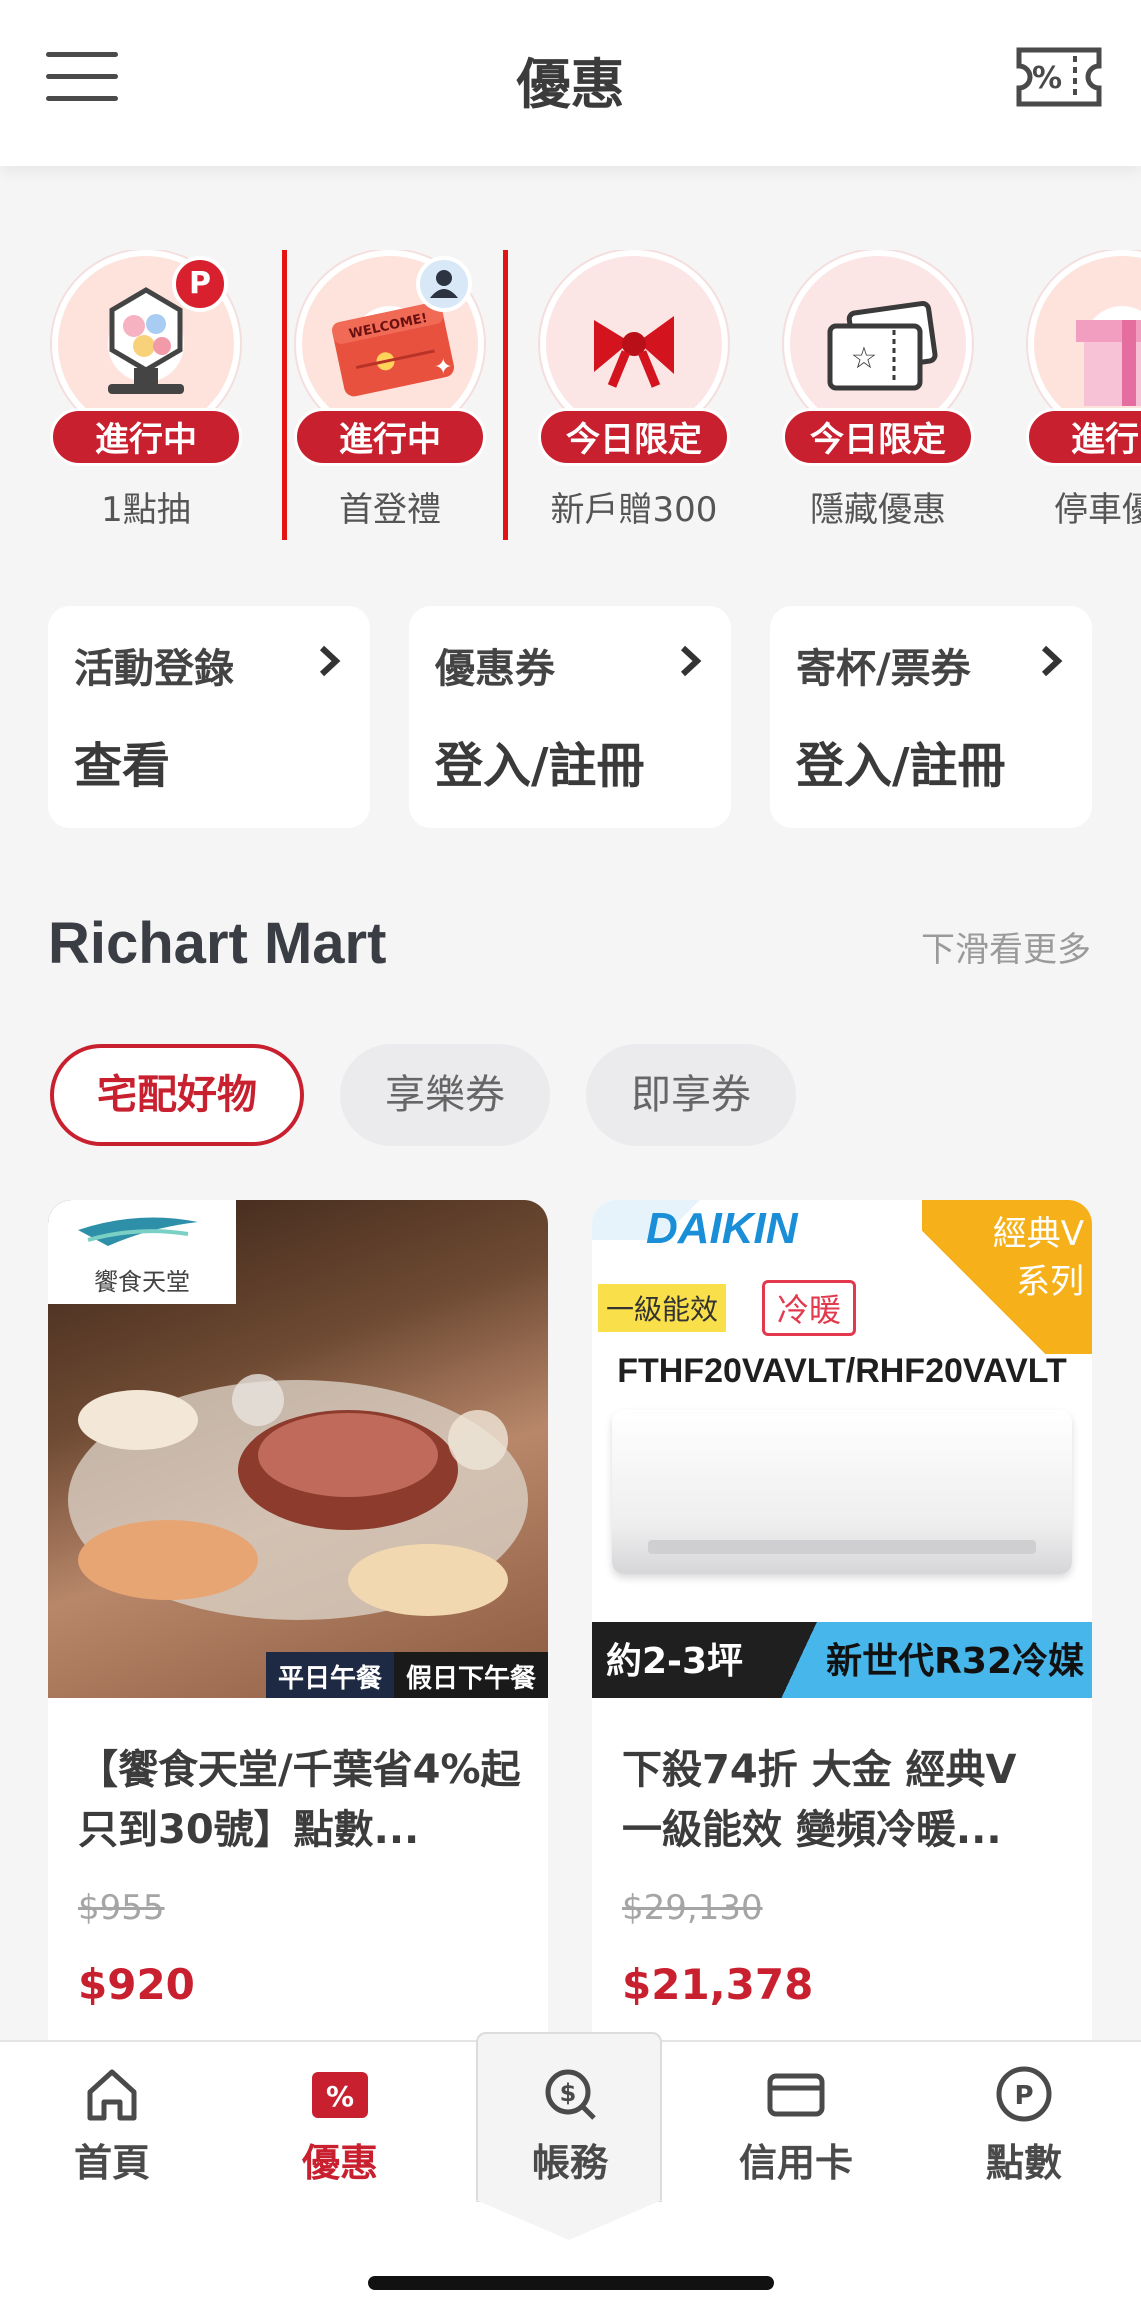 This screenshot has width=1141, height=2314. What do you see at coordinates (1023, 2163) in the screenshot?
I see `tab-label: 點數` at bounding box center [1023, 2163].